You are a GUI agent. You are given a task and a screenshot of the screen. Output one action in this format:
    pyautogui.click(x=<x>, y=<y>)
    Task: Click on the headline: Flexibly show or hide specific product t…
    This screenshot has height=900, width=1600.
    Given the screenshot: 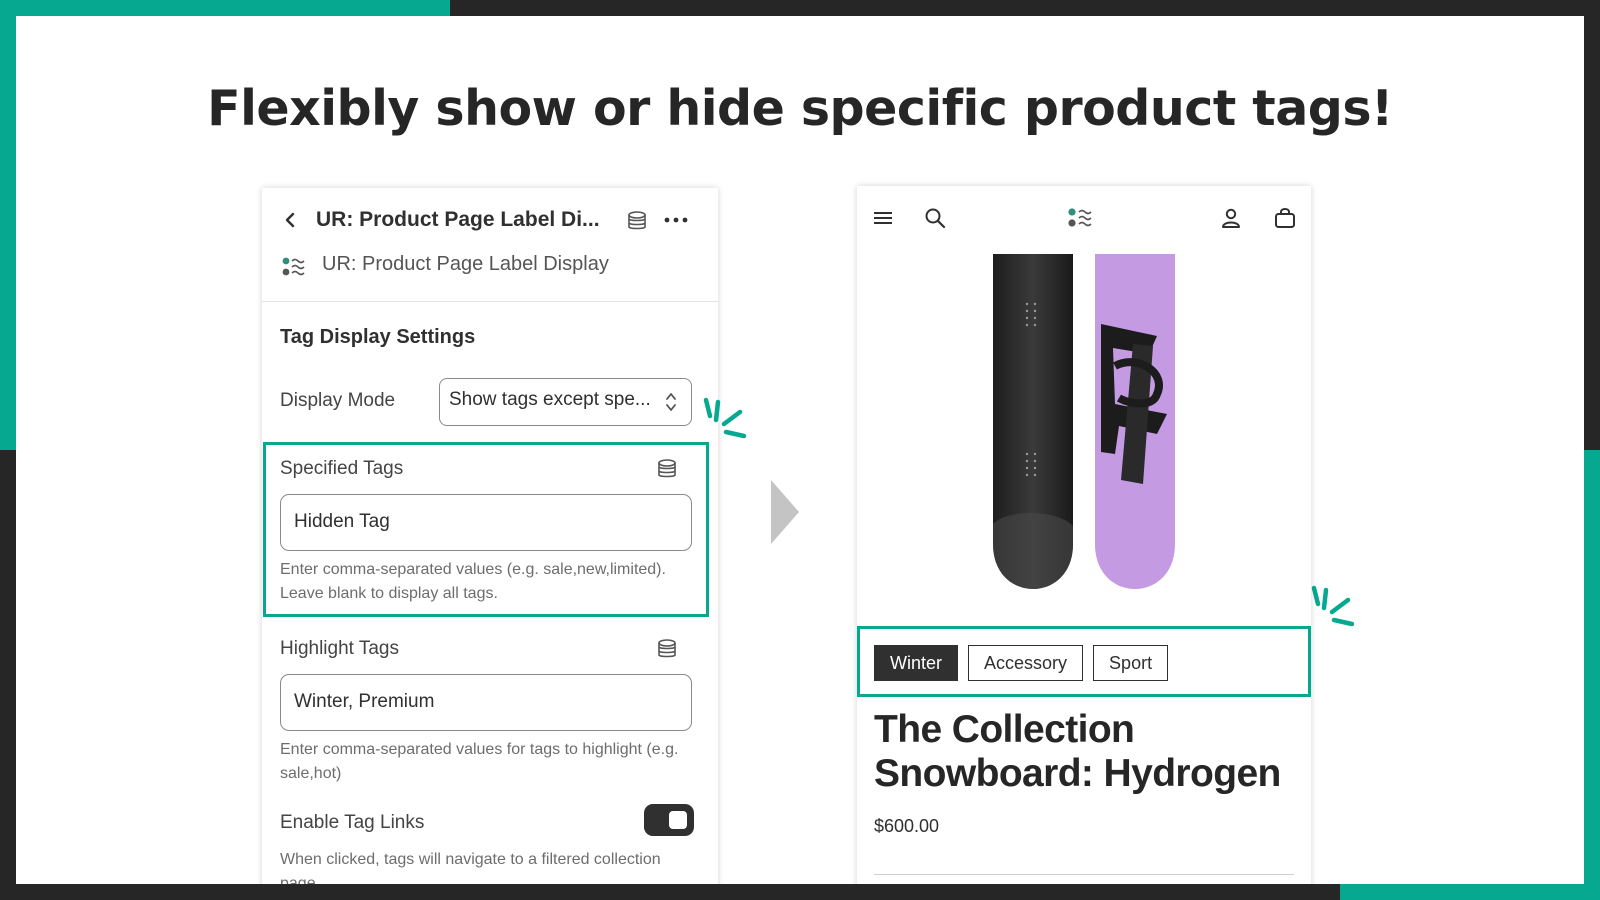 What is the action you would take?
    pyautogui.click(x=800, y=108)
    